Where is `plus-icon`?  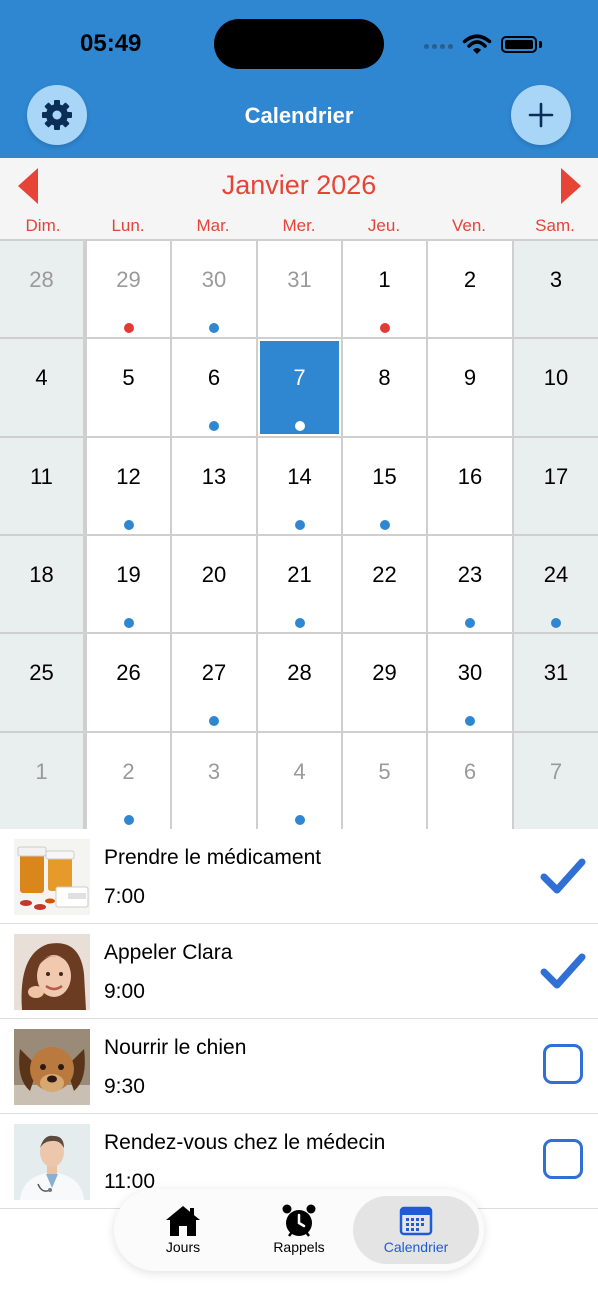
plus-icon is located at coordinates (541, 115).